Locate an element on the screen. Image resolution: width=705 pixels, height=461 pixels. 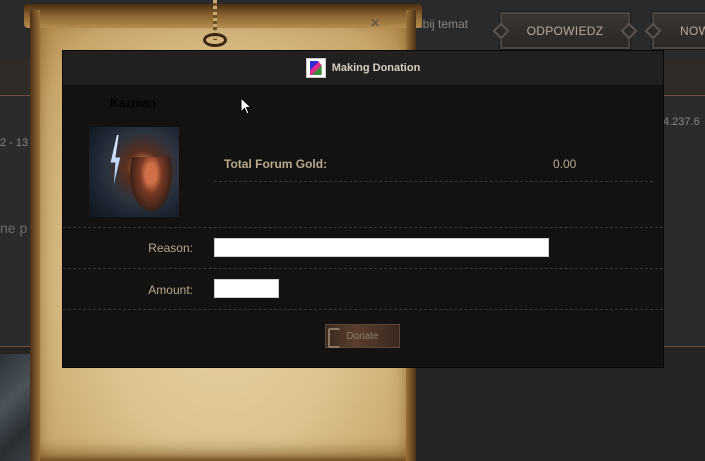
total-gold-value: 0.00 is located at coordinates (565, 164).